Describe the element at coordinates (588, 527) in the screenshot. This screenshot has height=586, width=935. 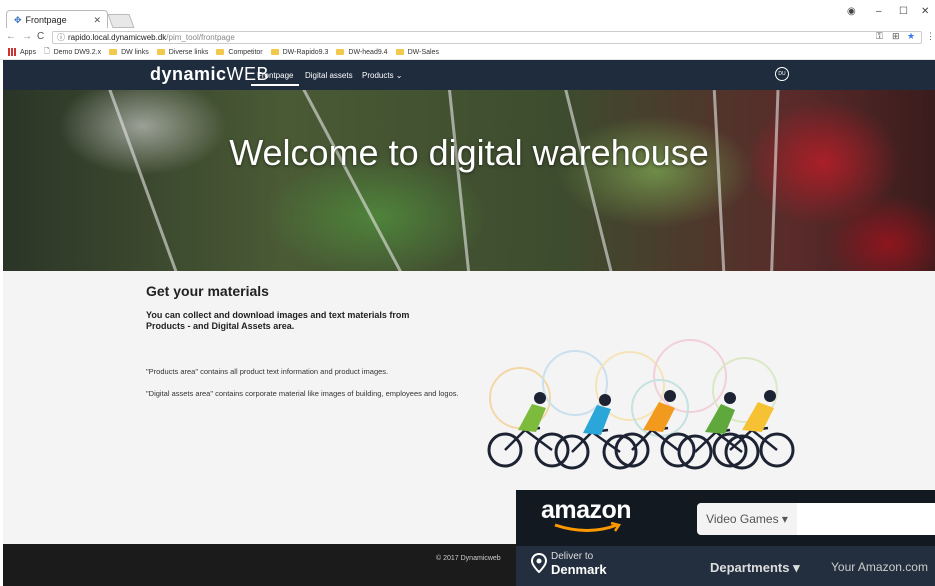
I see `amazon-smile-icon` at that location.